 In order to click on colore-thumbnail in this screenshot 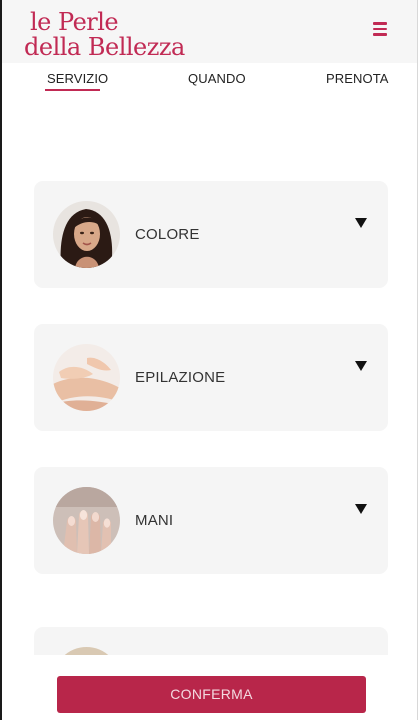, I will do `click(86, 234)`.